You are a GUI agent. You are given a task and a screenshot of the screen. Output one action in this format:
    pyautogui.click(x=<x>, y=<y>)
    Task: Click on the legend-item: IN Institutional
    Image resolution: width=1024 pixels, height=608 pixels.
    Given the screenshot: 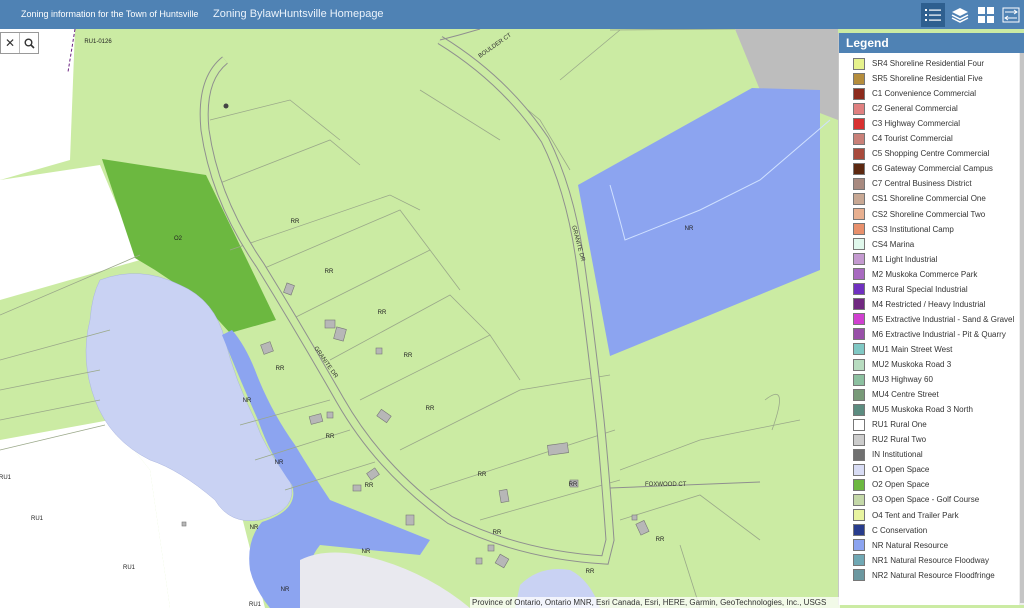 What is the action you would take?
    pyautogui.click(x=888, y=454)
    